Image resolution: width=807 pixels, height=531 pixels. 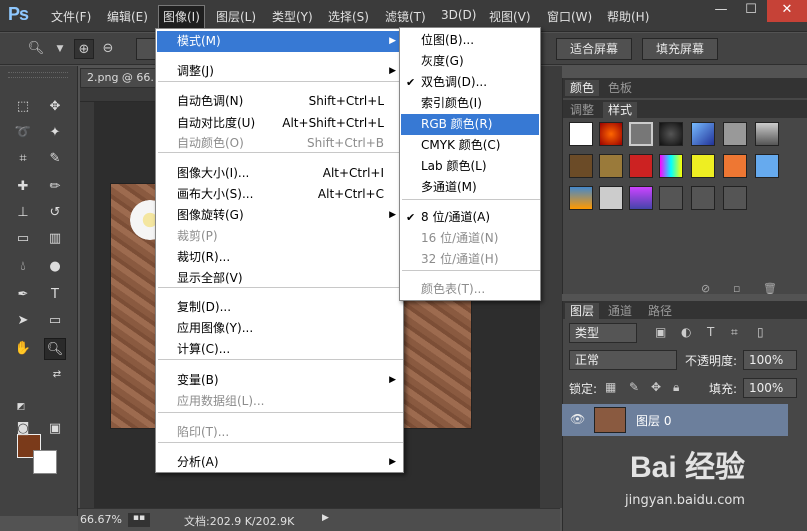 What do you see at coordinates (181, 17) in the screenshot?
I see `menu-image: 图像(I)` at bounding box center [181, 17].